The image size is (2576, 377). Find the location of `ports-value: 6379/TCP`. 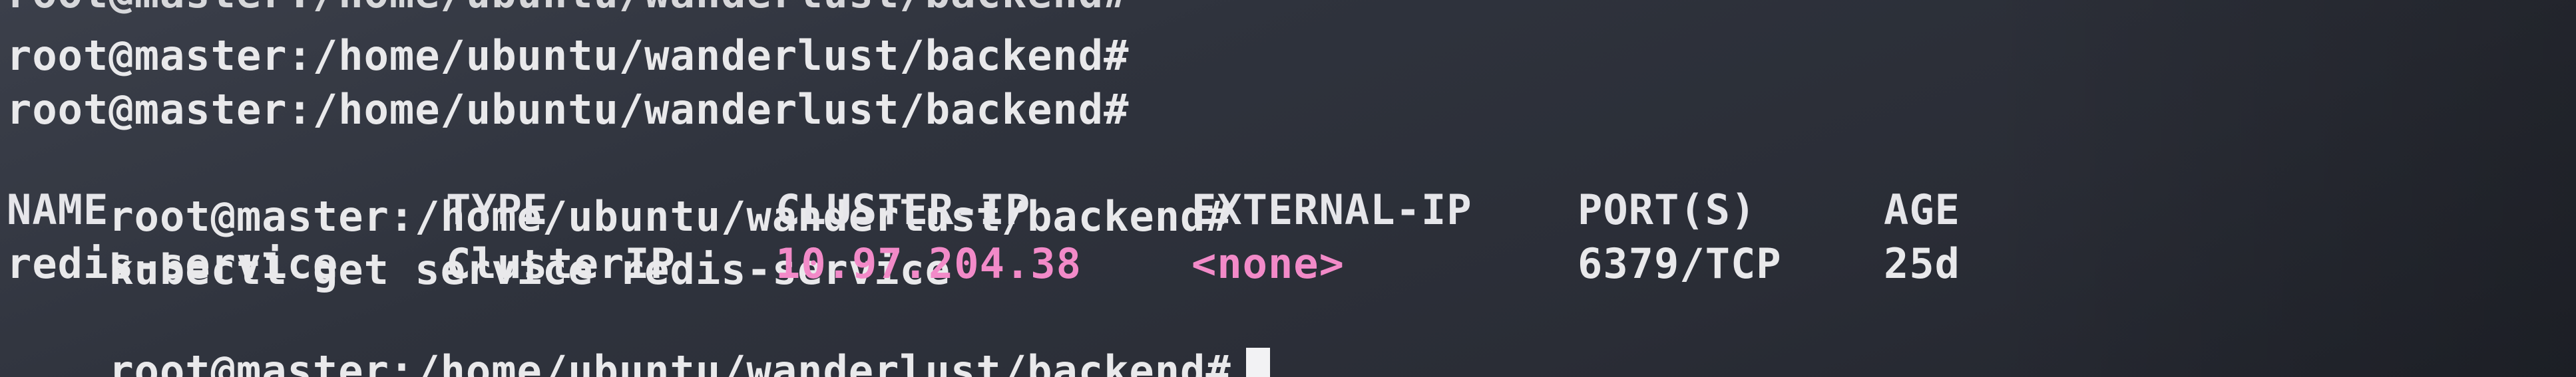

ports-value: 6379/TCP is located at coordinates (1680, 263).